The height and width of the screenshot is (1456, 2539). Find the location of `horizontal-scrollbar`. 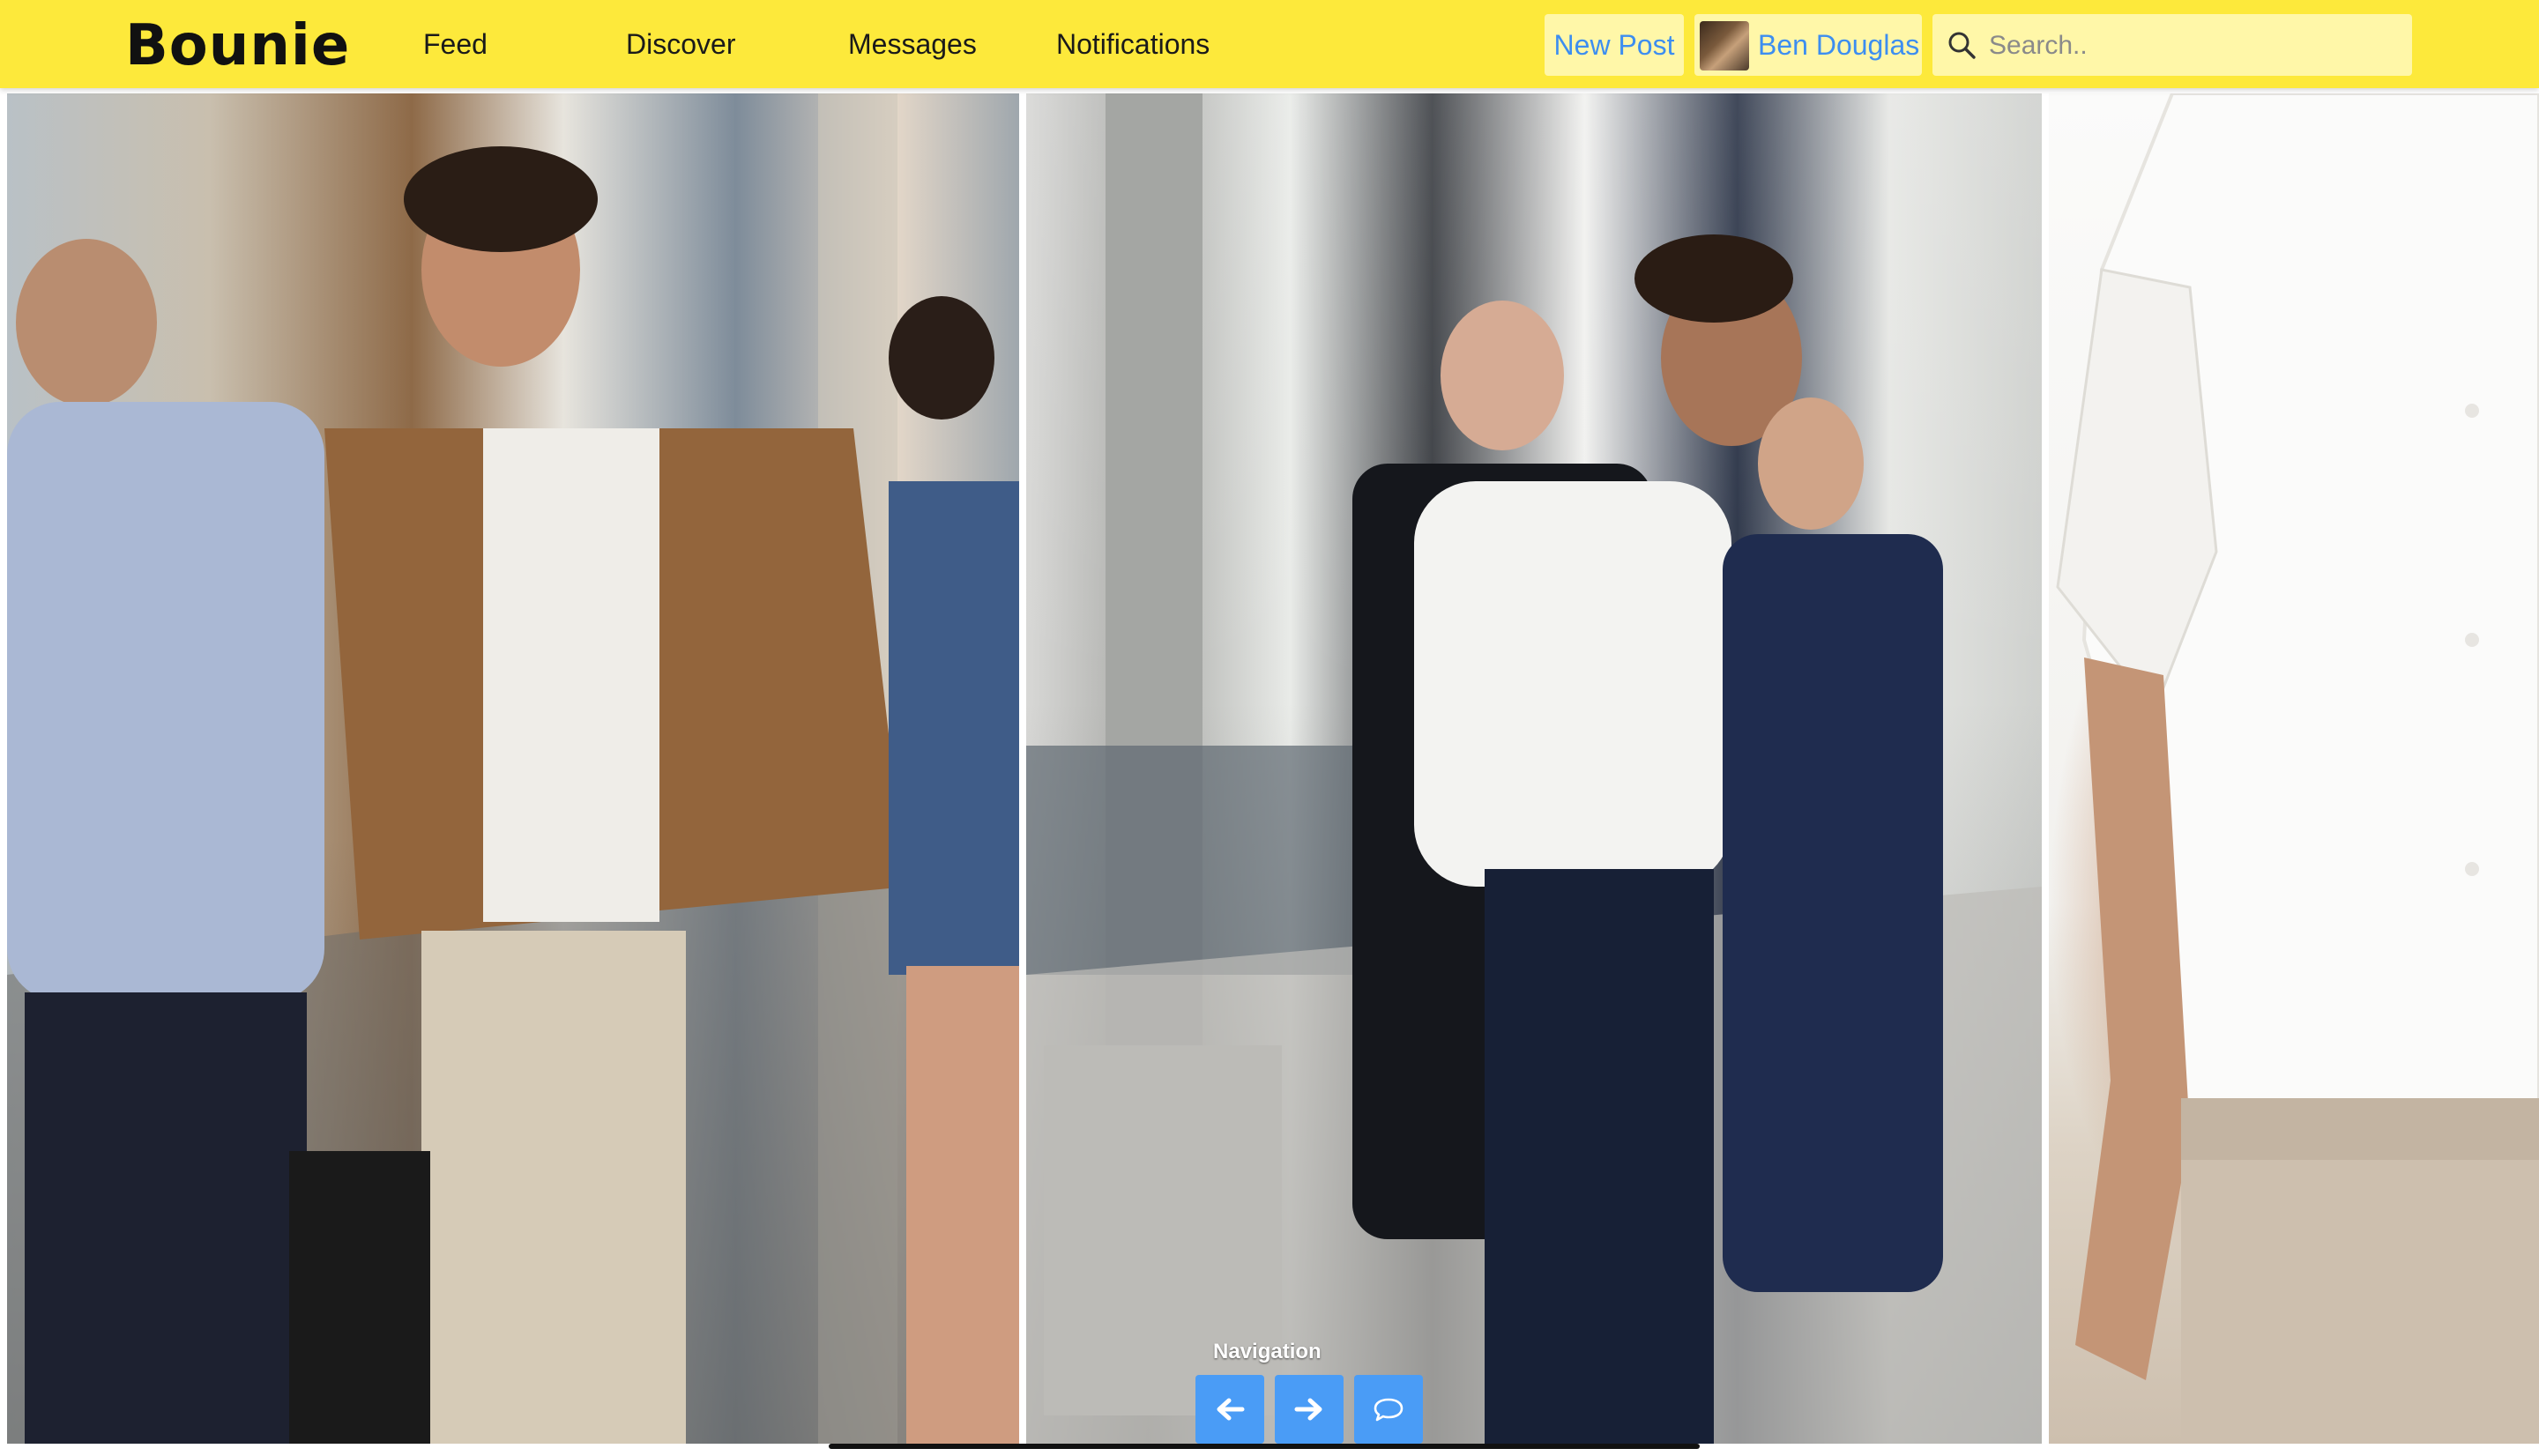

horizontal-scrollbar is located at coordinates (1264, 1446).